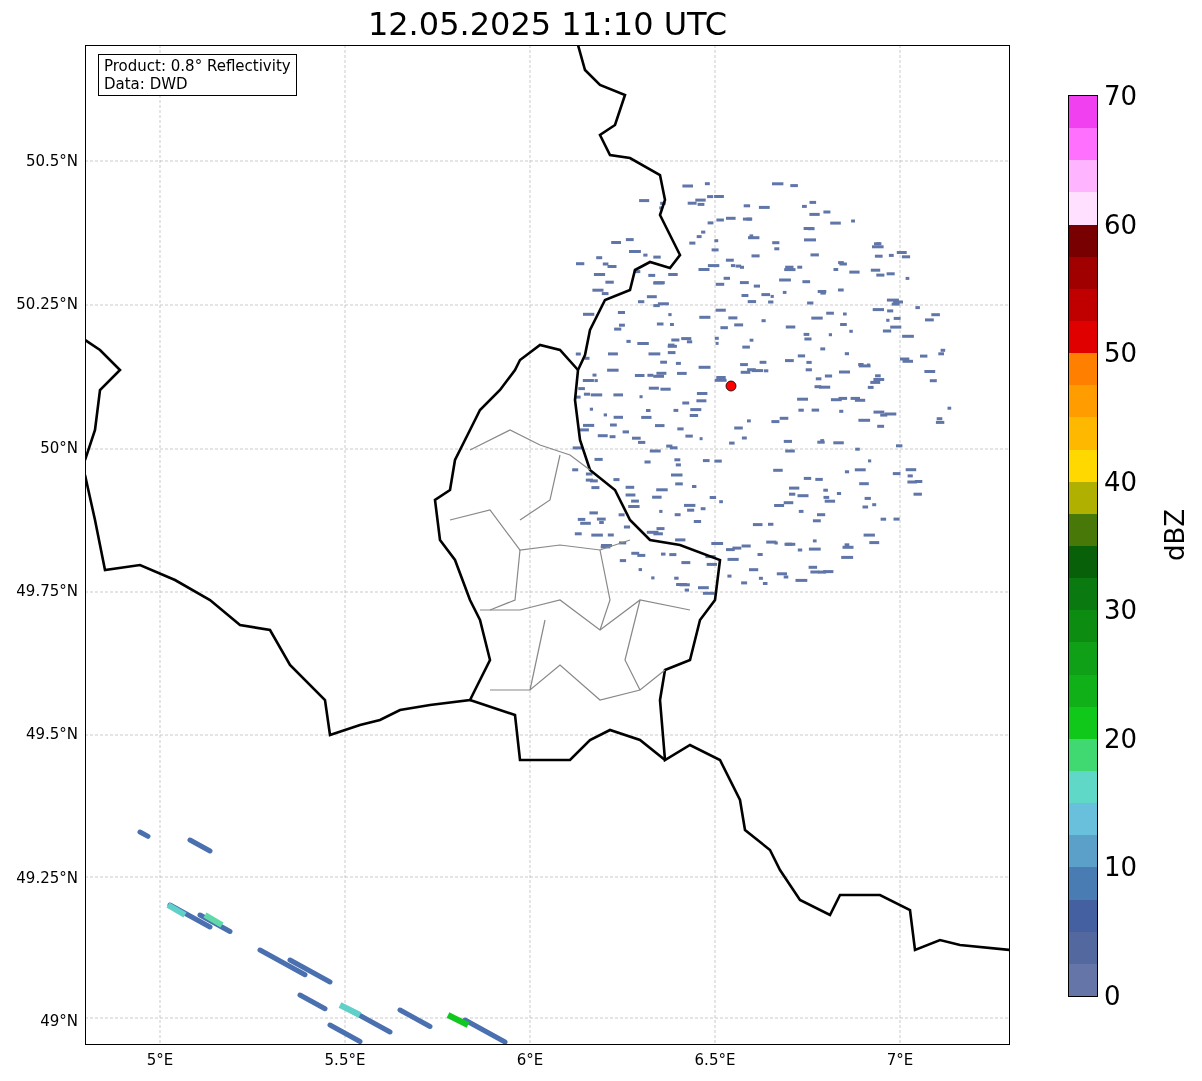 The image size is (1202, 1081). What do you see at coordinates (1112, 996) in the screenshot?
I see `colorbar-tick-label: 0` at bounding box center [1112, 996].